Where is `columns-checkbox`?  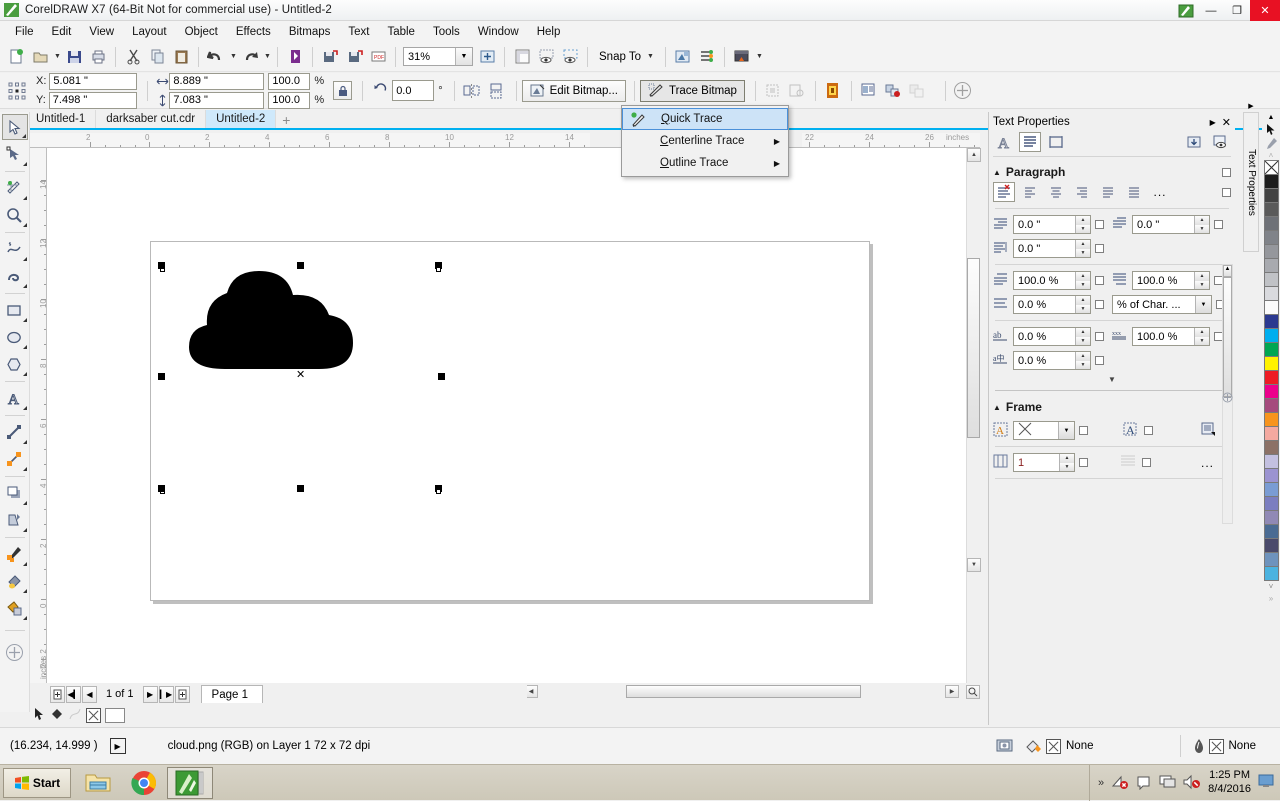 columns-checkbox is located at coordinates (1083, 462).